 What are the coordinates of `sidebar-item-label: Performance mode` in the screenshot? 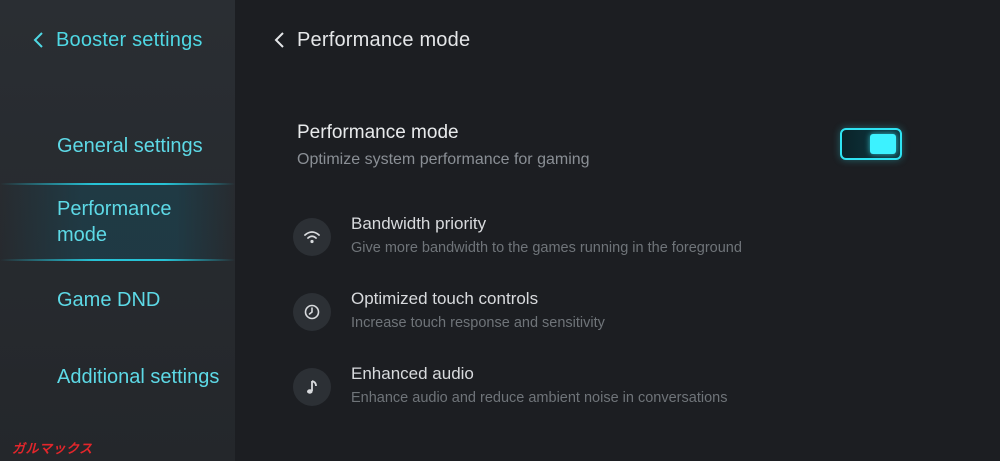 It's located at (114, 222).